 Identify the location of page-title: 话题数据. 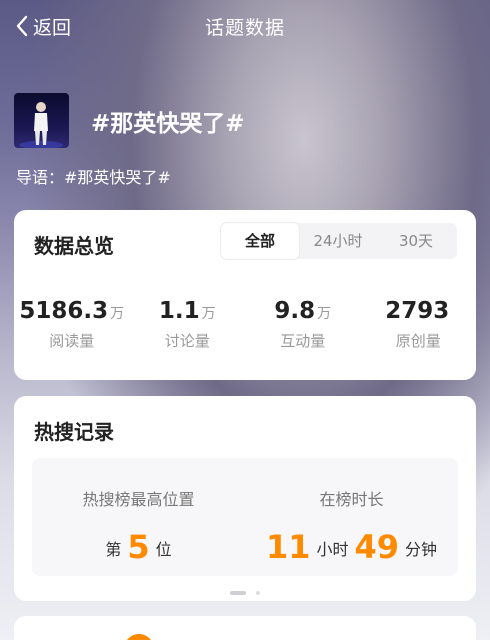
(244, 28).